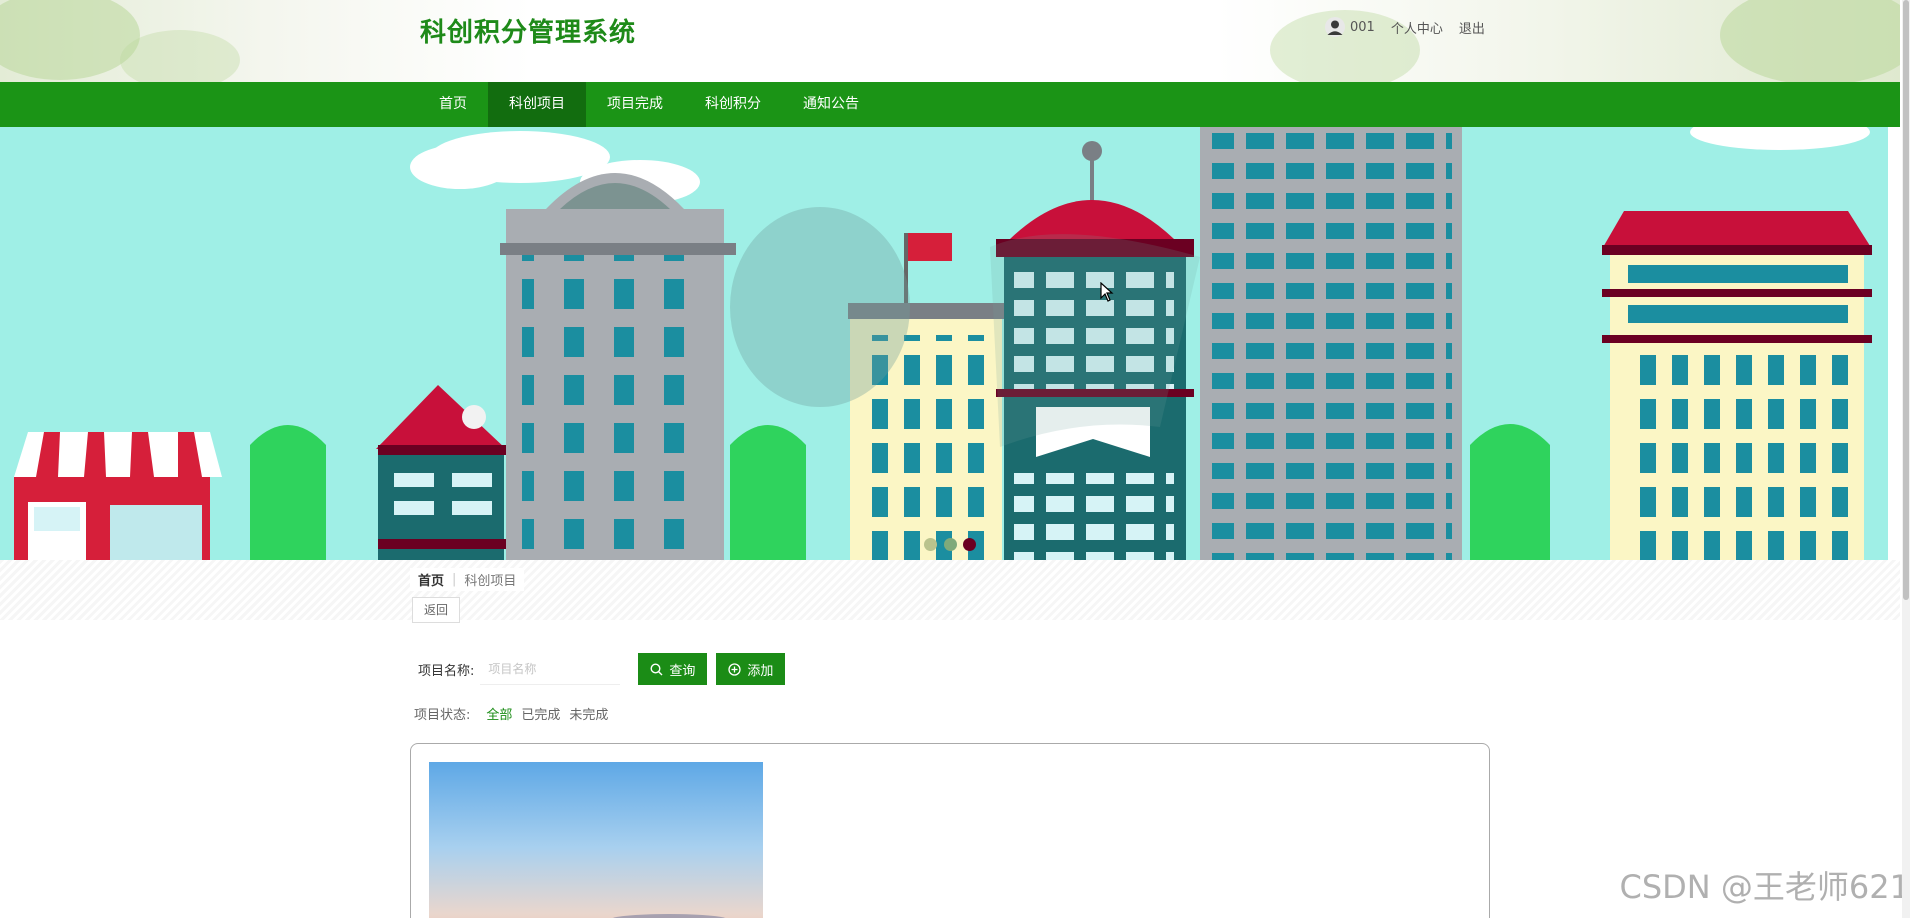 This screenshot has height=918, width=1910. I want to click on csdn-watermark: CSDN @王老师621, so click(1764, 887).